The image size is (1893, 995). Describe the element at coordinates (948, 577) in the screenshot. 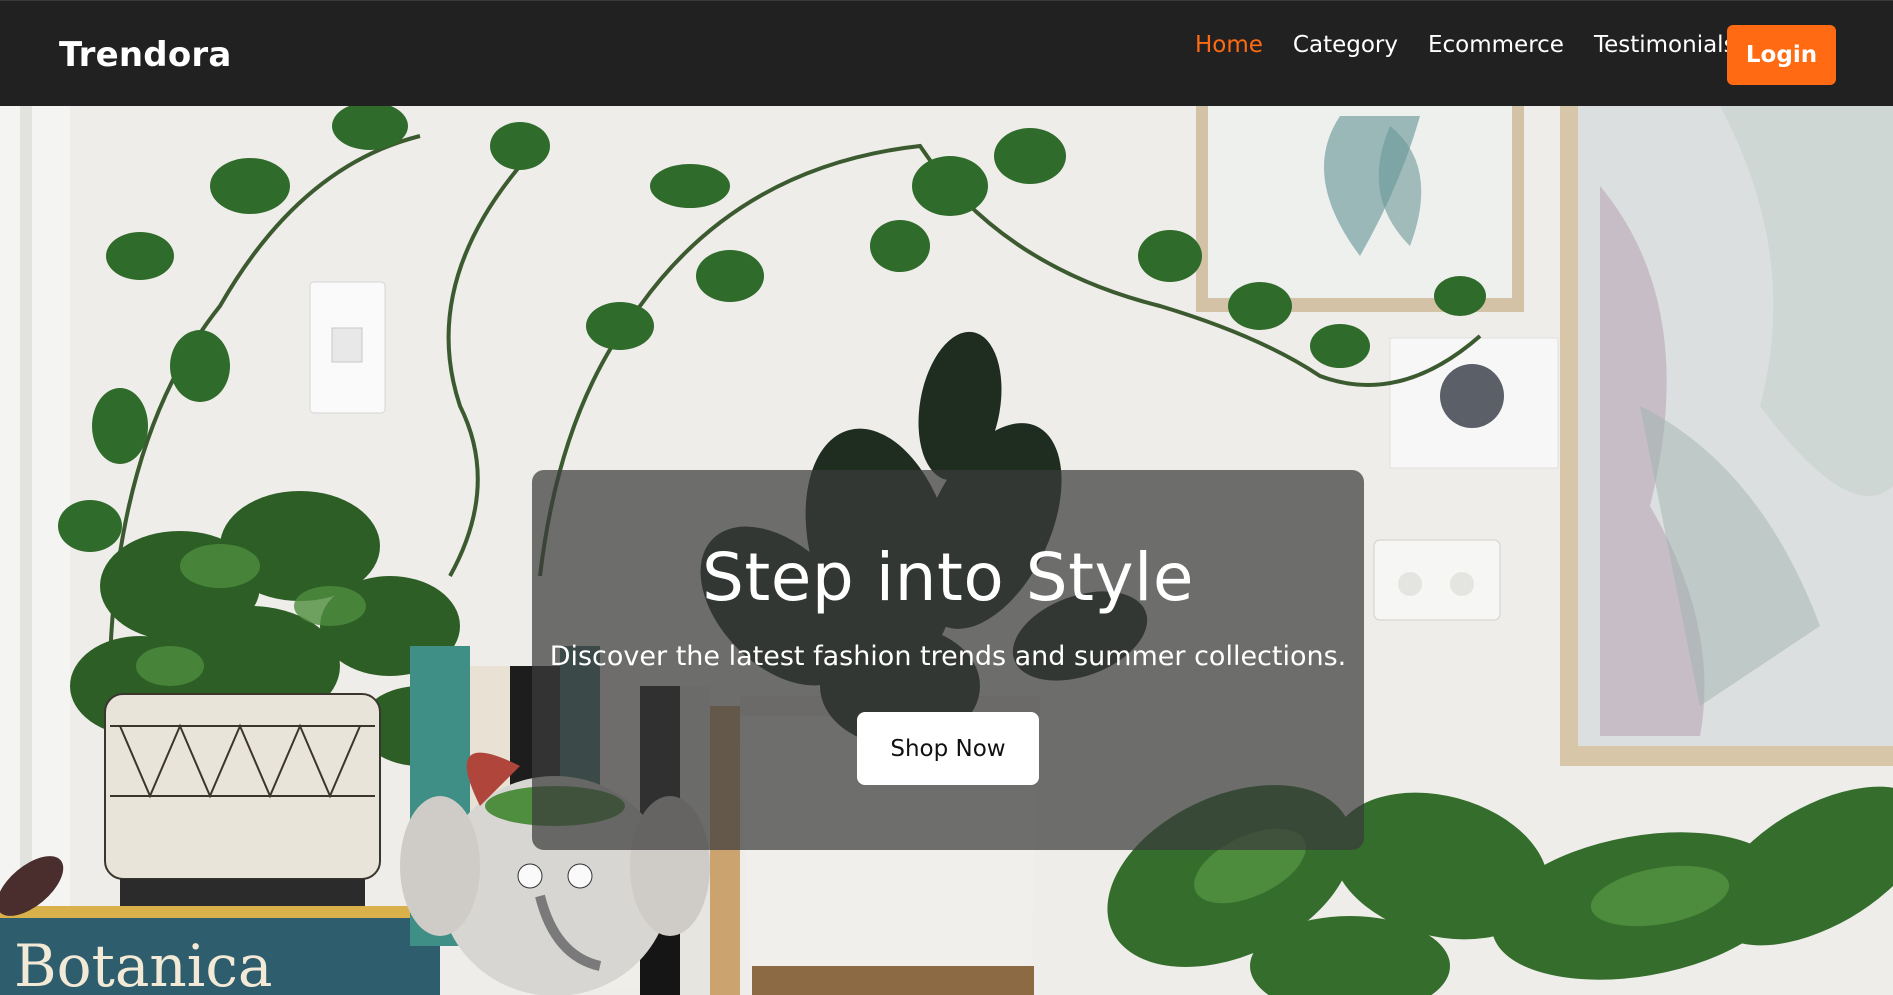

I see `hero-title: Step into Style` at that location.